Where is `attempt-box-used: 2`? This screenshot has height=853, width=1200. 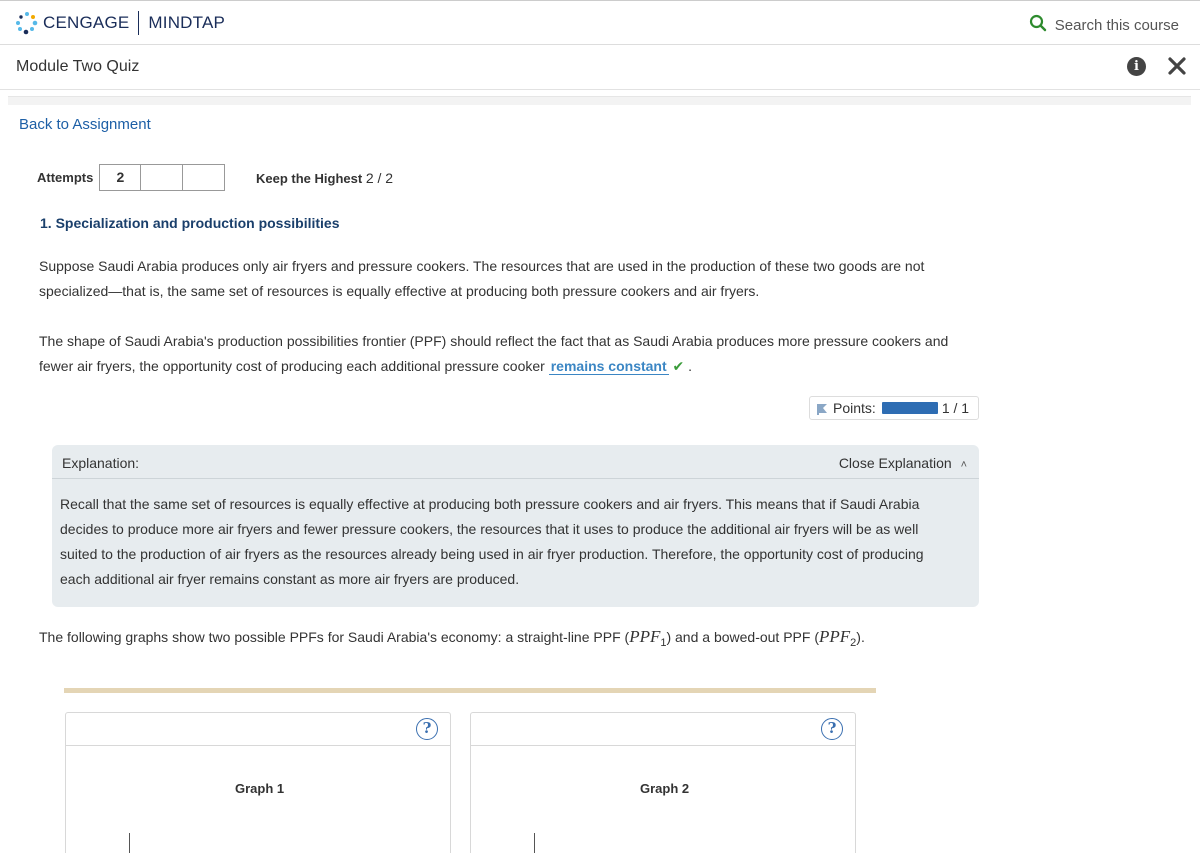
attempt-box-used: 2 is located at coordinates (120, 177).